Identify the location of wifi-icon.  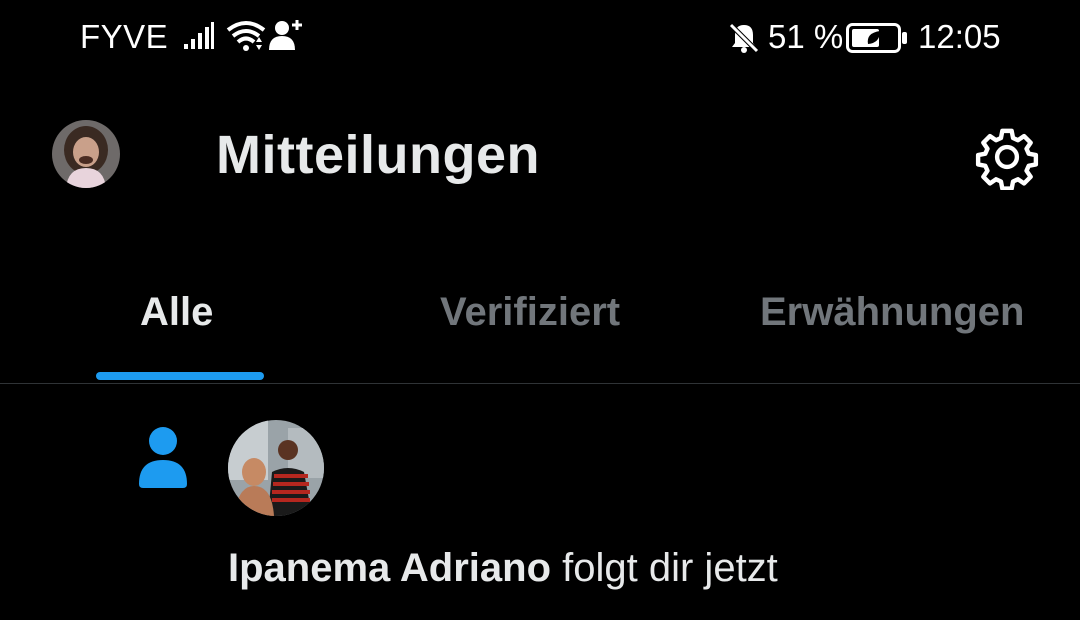
(246, 38).